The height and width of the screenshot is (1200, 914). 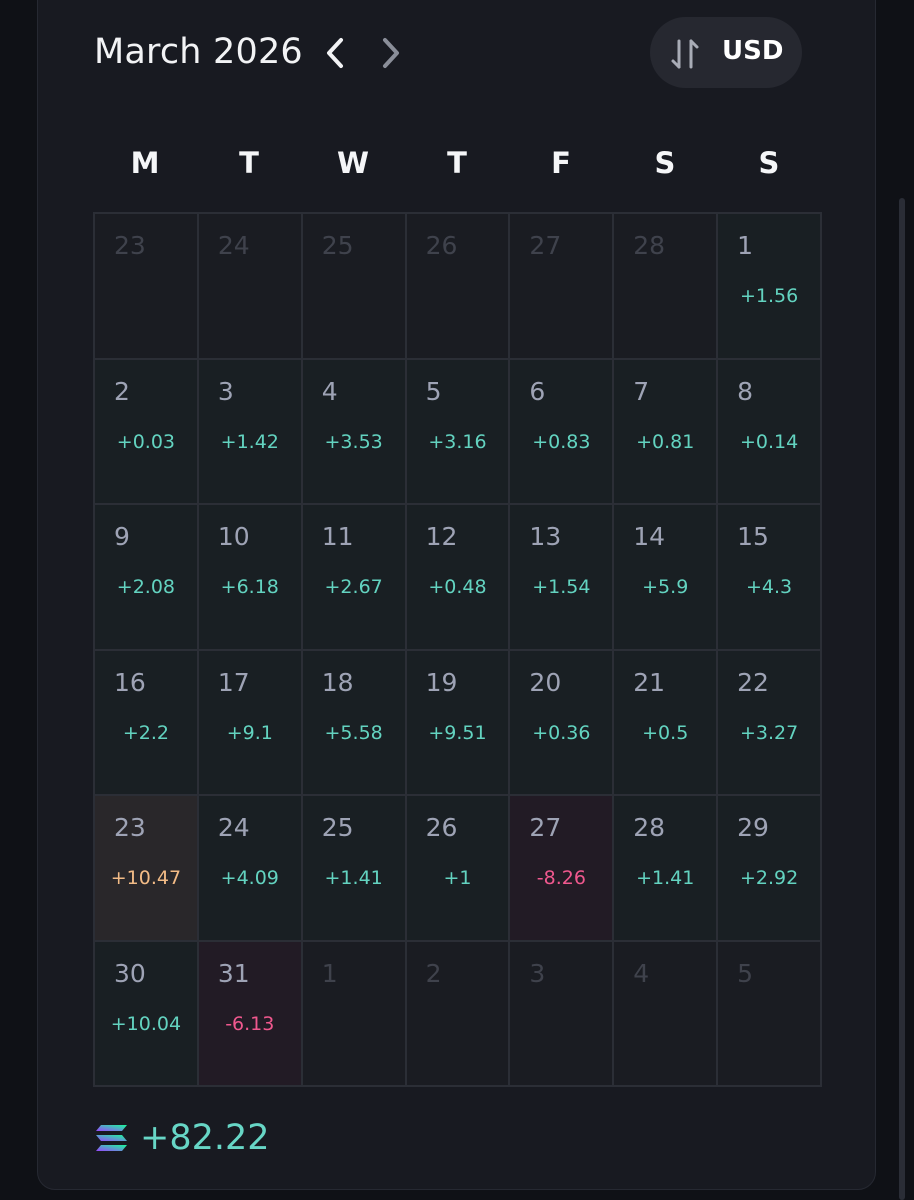 I want to click on calendar-day-cell: 3, so click(x=562, y=1014).